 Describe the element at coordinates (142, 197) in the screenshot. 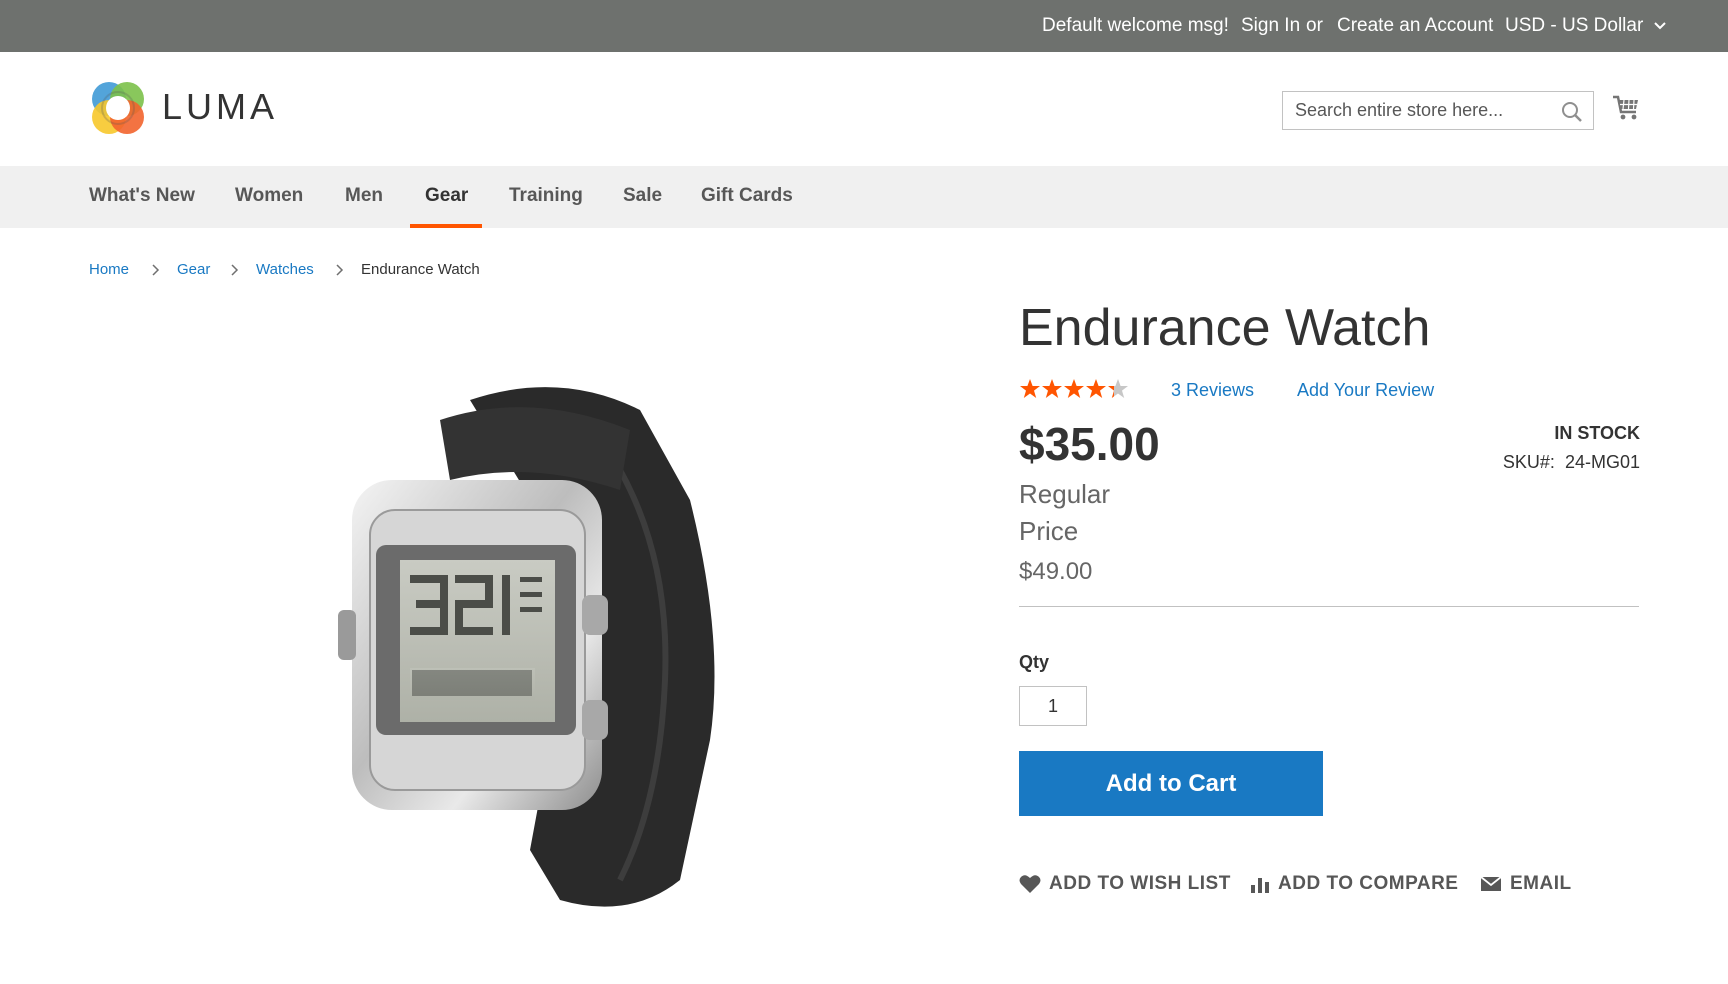

I see `nav-item-whats-new: What's New` at that location.